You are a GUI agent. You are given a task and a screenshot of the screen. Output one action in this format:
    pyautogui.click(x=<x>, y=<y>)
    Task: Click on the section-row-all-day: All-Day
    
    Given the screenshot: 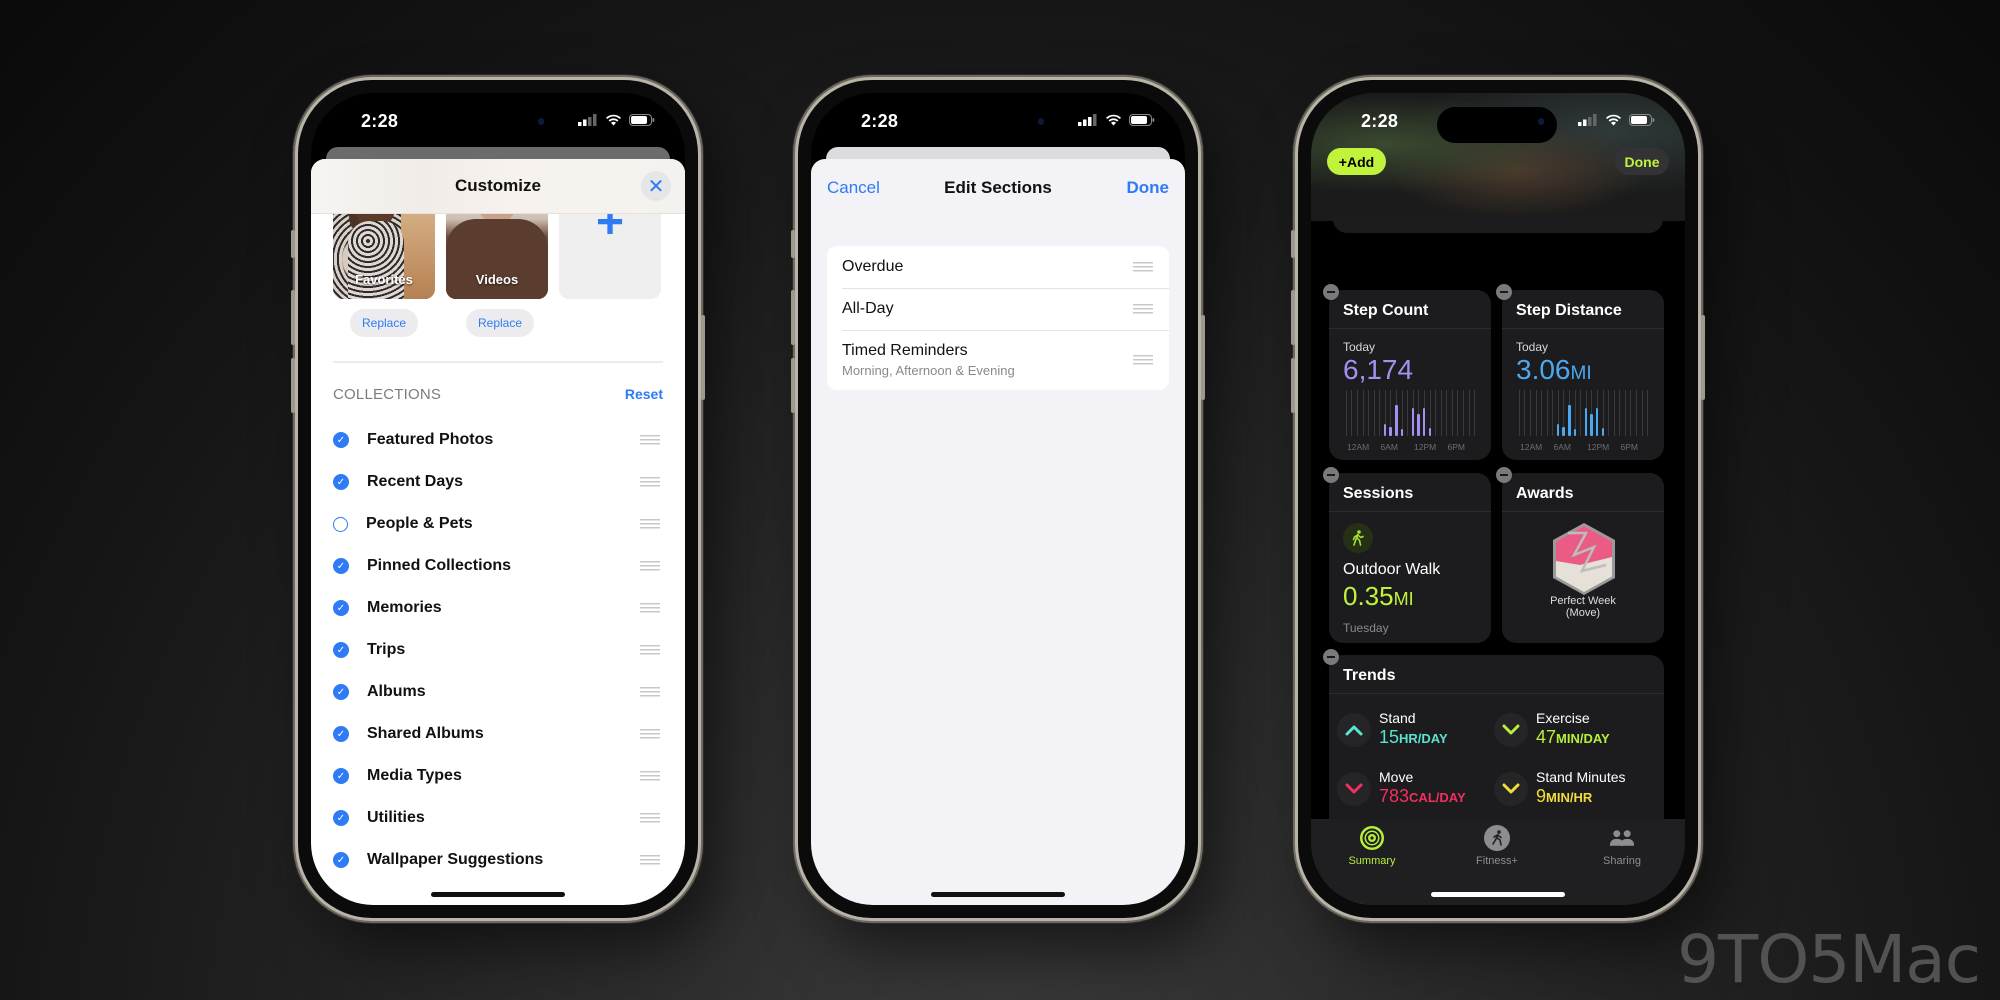 What is the action you would take?
    pyautogui.click(x=998, y=309)
    